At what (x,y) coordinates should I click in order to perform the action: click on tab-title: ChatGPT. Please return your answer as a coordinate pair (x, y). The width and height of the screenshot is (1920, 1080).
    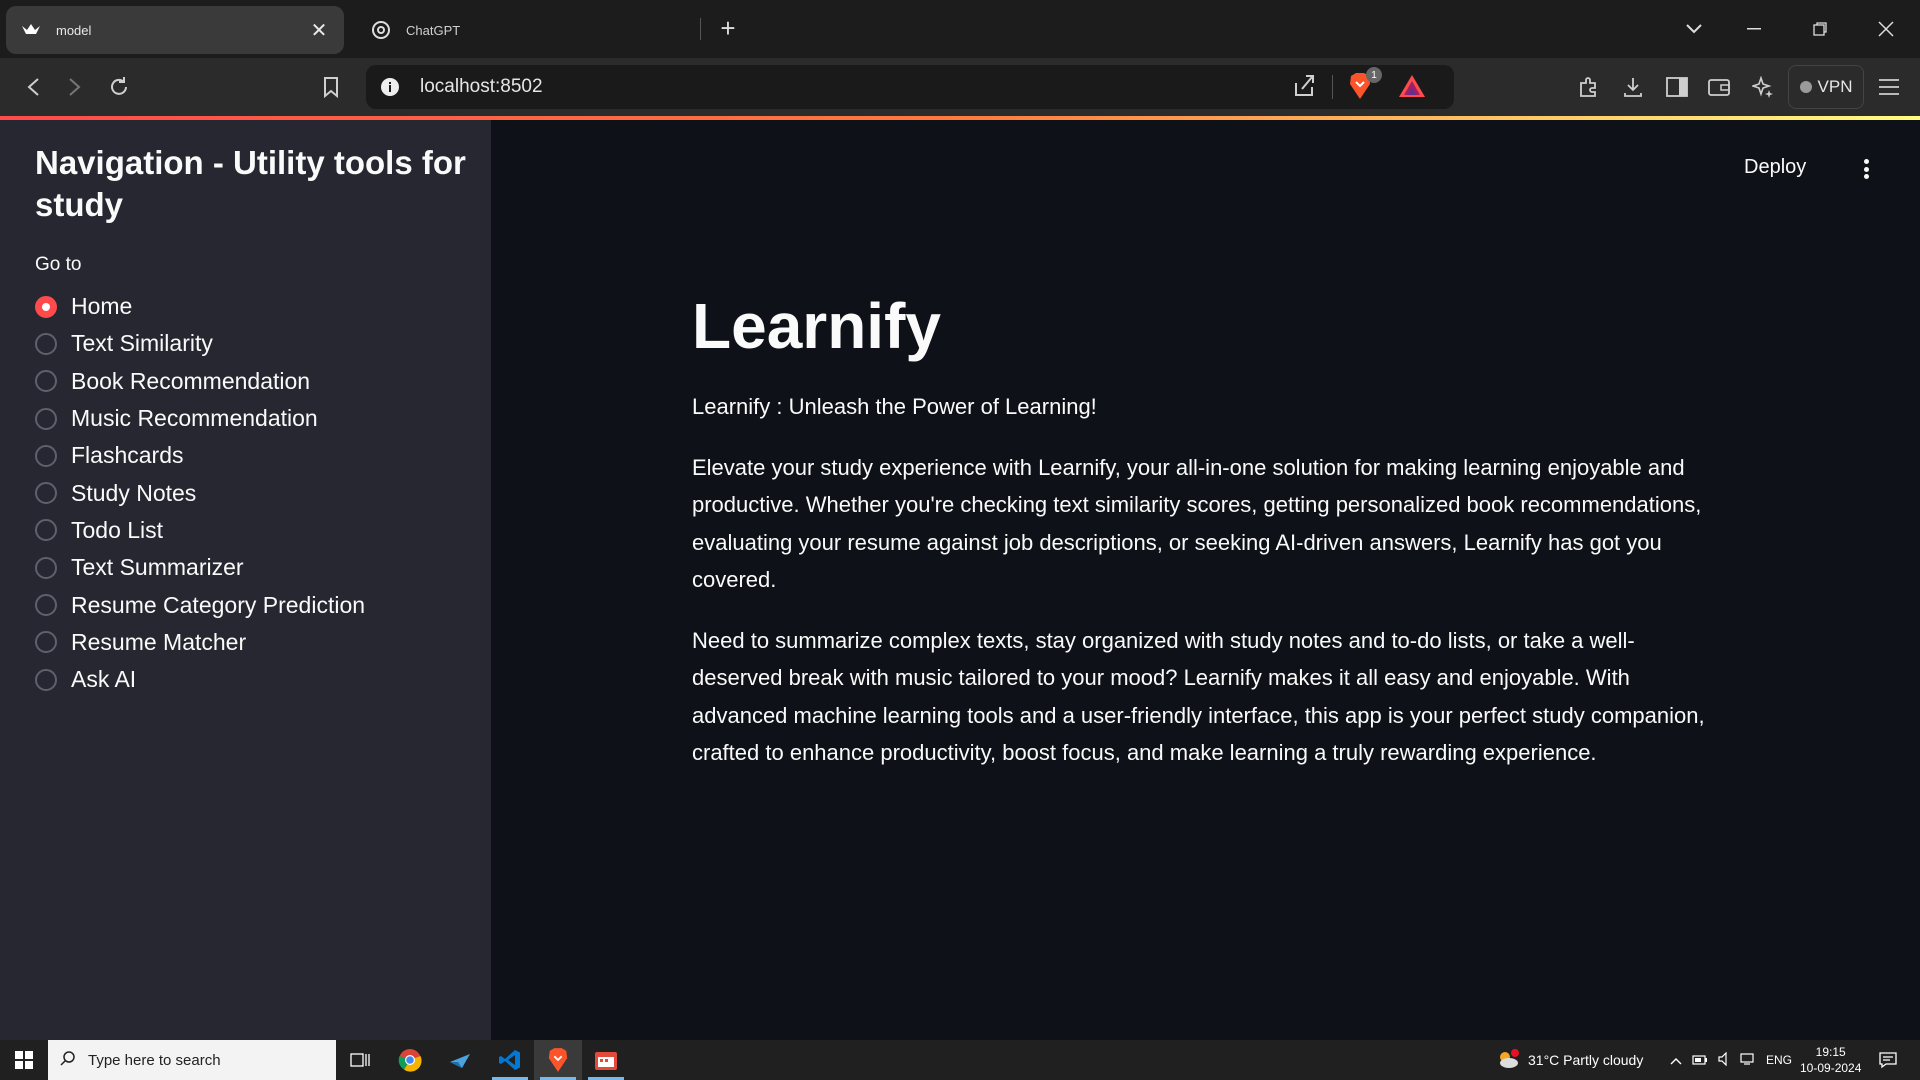
    Looking at the image, I should click on (433, 30).